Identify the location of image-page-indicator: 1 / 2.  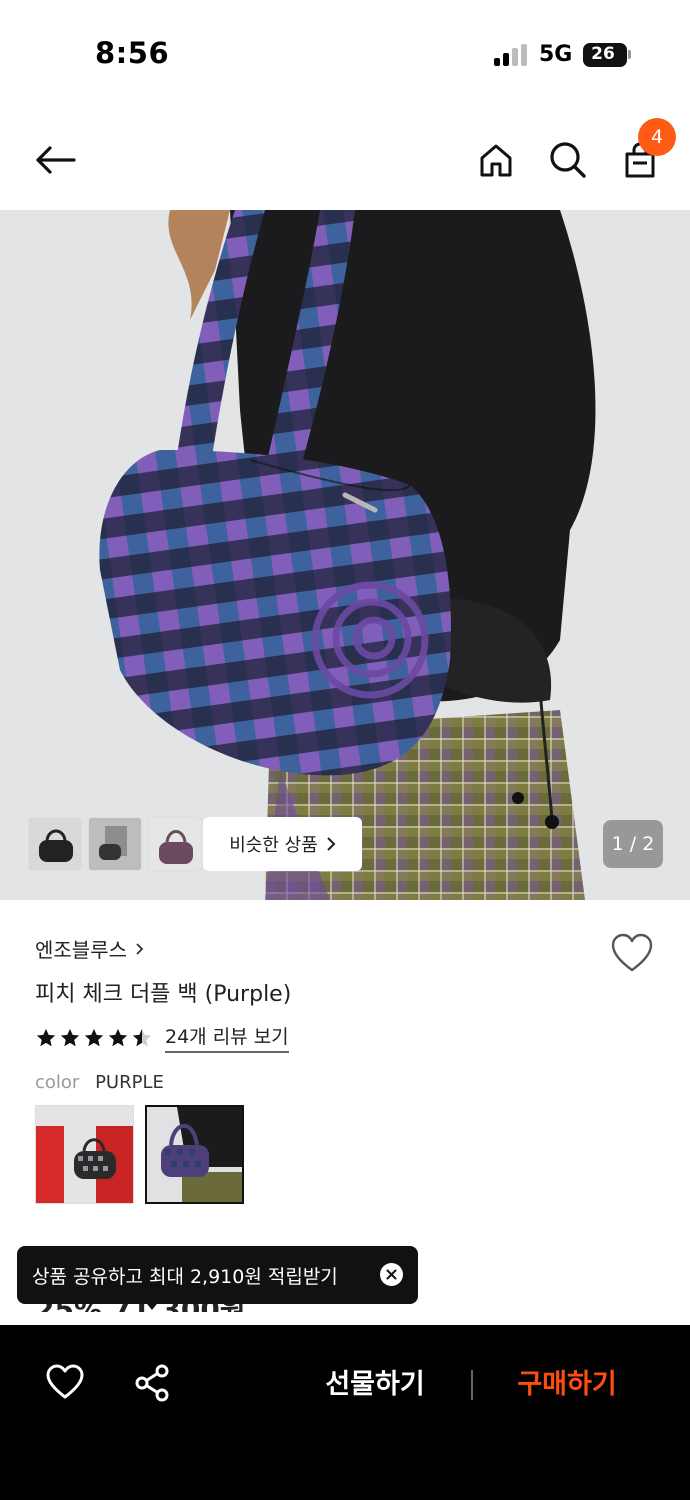
(633, 844).